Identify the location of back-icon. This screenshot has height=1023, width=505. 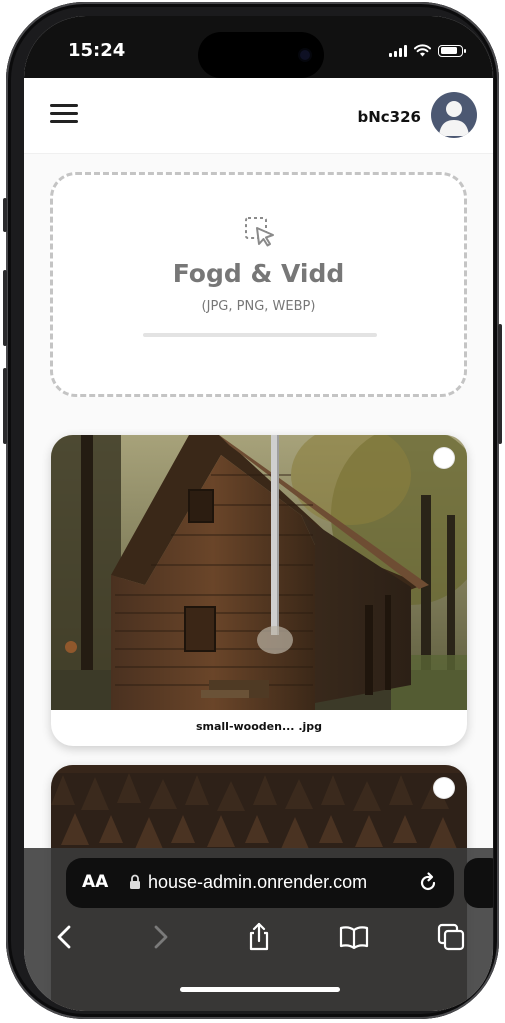
(65, 937).